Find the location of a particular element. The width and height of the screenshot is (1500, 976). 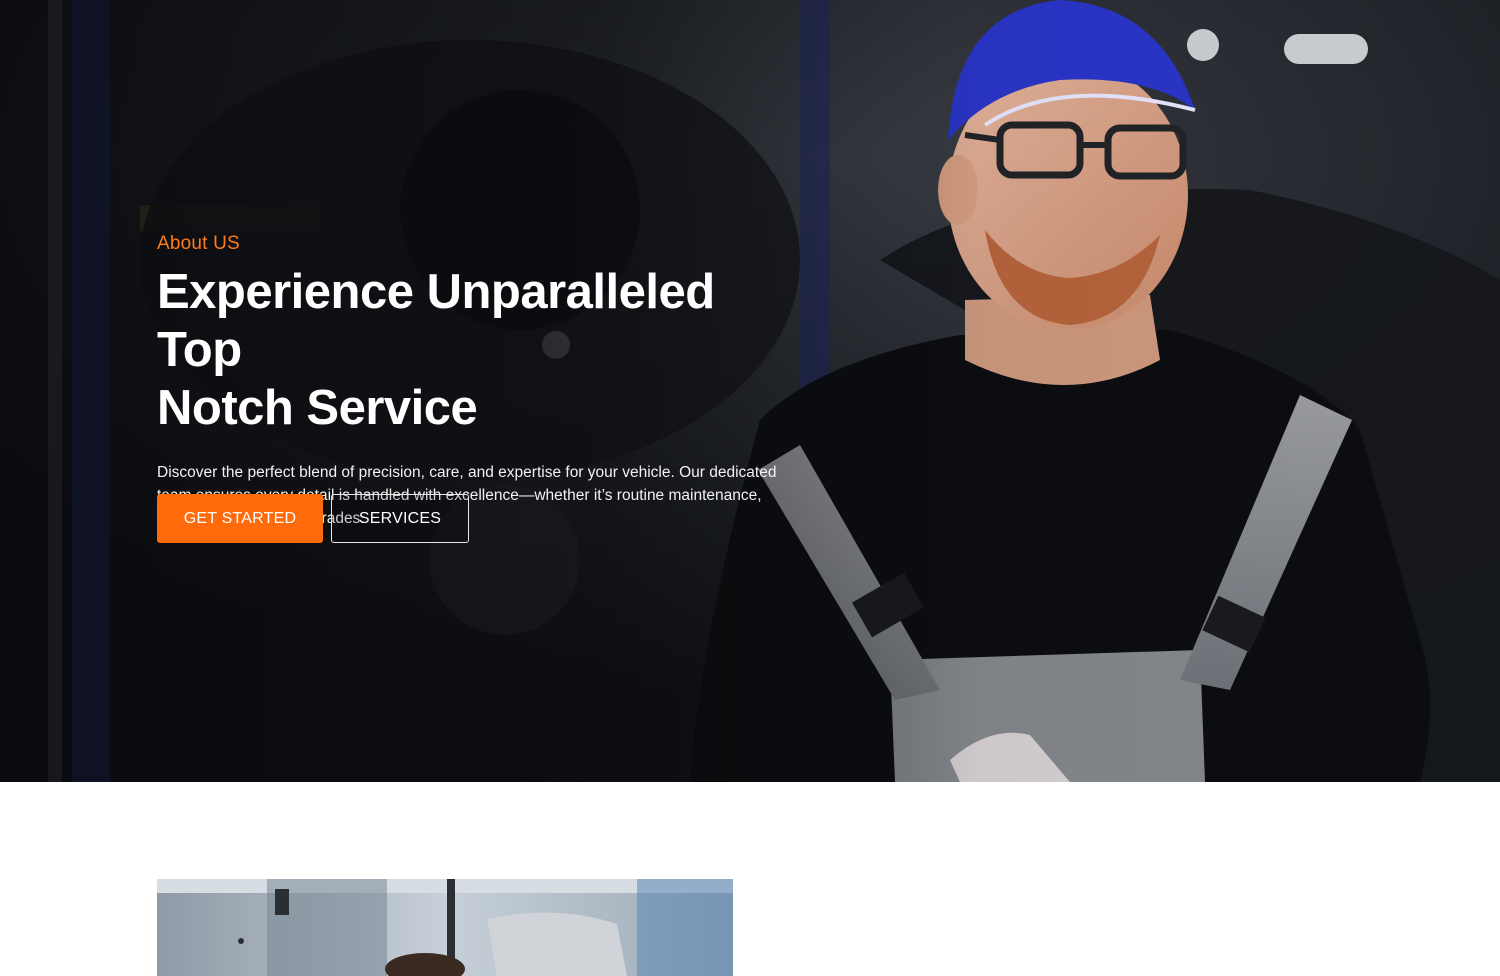

services-button: SERVICES is located at coordinates (400, 518).